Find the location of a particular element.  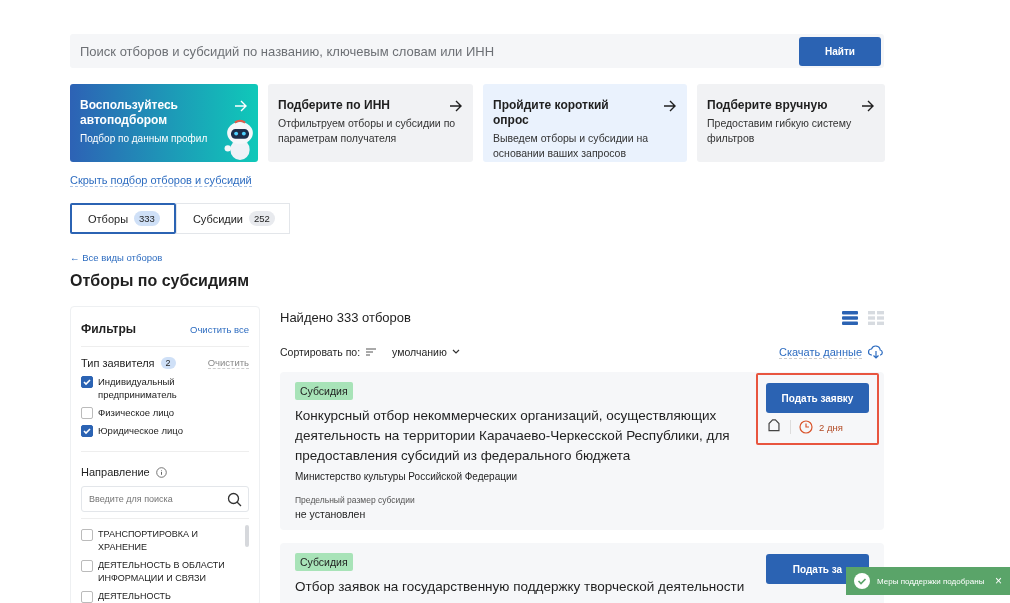

cloud-download-icon is located at coordinates (876, 352).